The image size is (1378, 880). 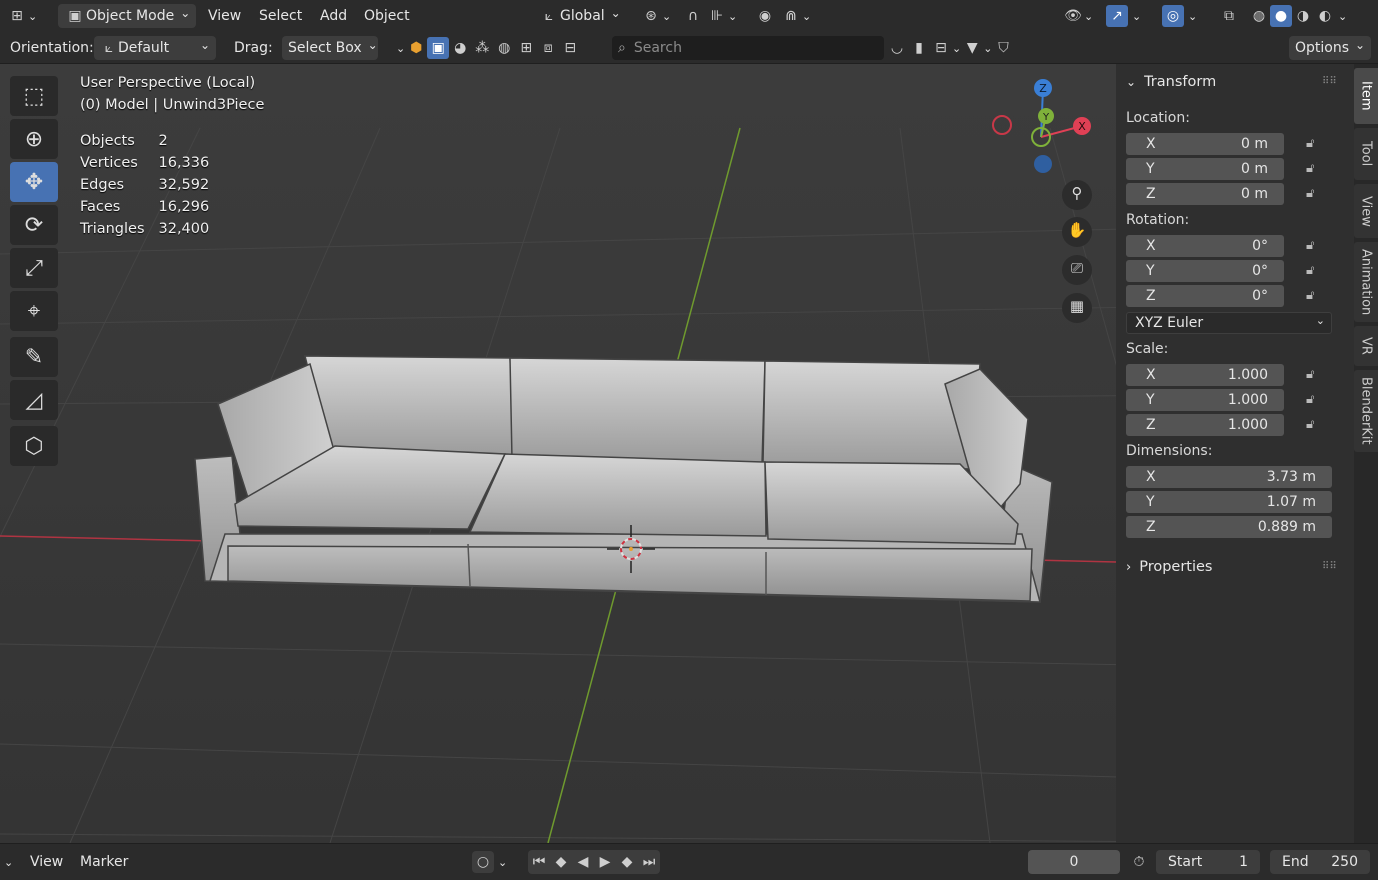 I want to click on bookmark-icon: ▮, so click(x=919, y=48).